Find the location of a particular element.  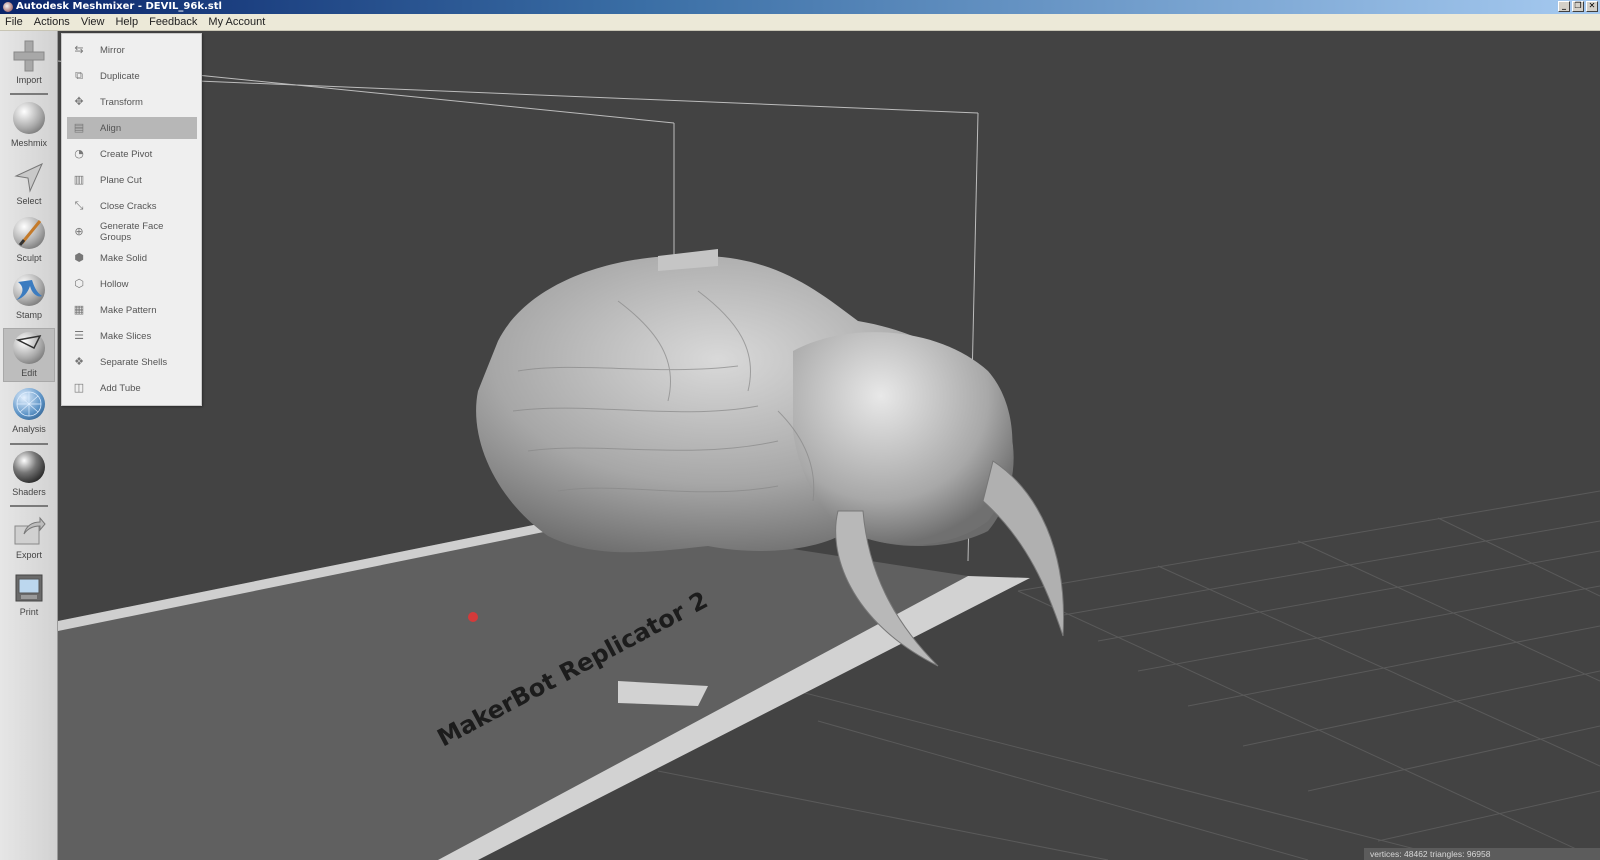

tool-stamp: Stamp is located at coordinates (29, 298).